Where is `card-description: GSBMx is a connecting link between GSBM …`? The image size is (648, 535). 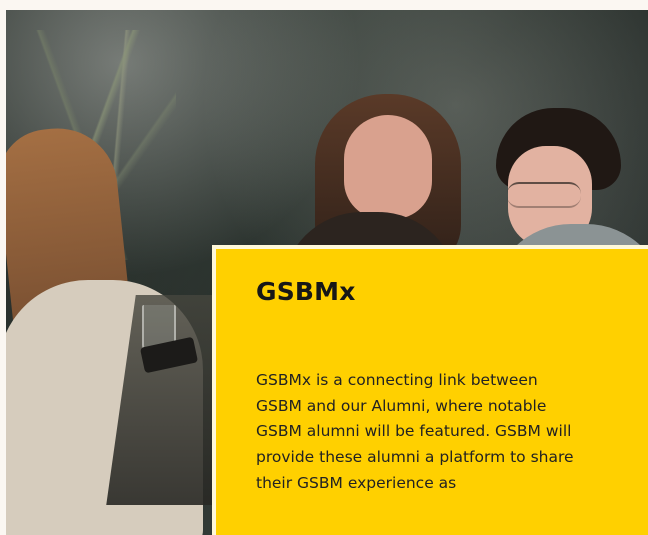 card-description: GSBMx is a connecting link between GSBM … is located at coordinates (415, 431).